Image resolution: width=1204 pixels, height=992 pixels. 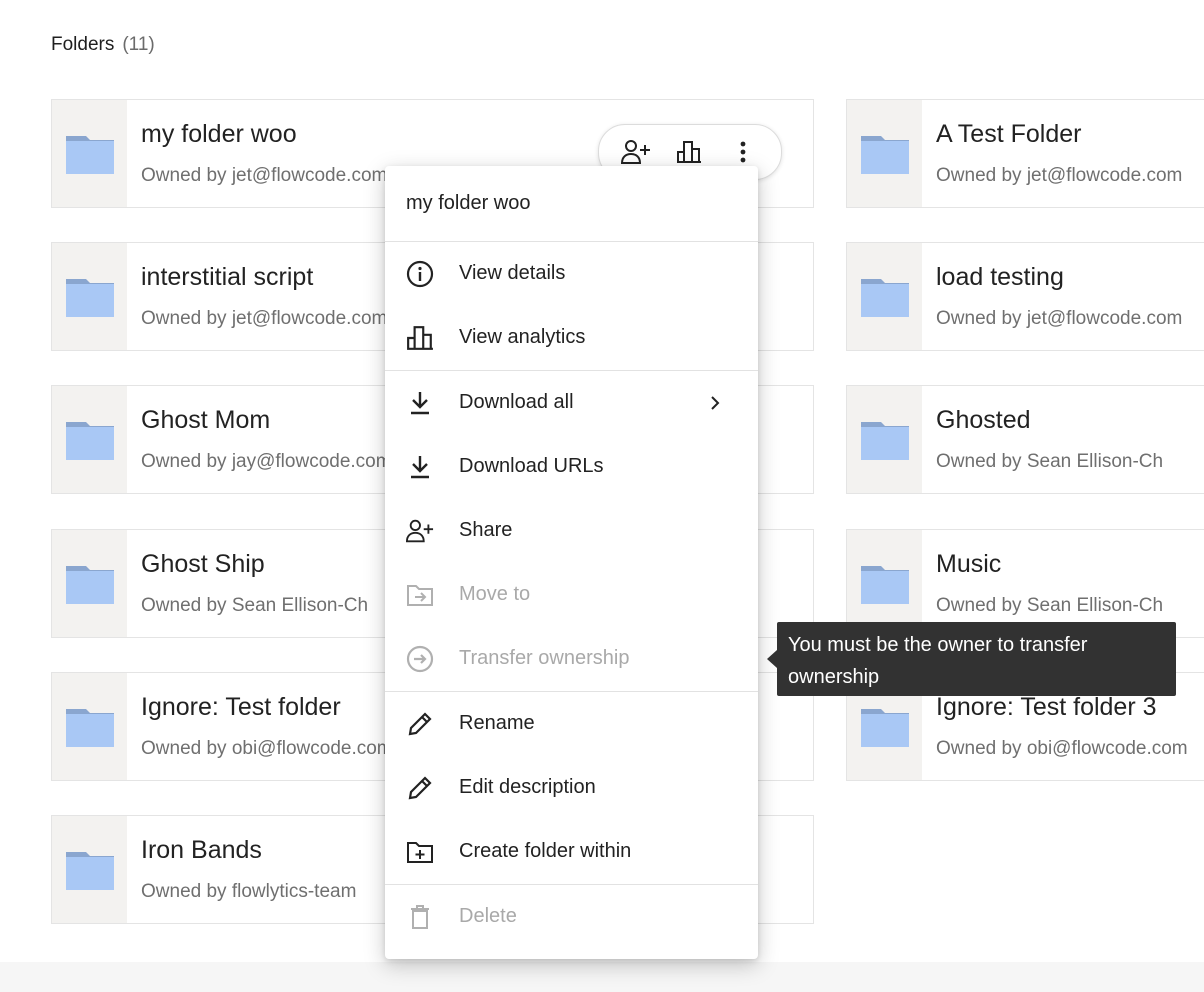 What do you see at coordinates (420, 917) in the screenshot?
I see `trash-icon` at bounding box center [420, 917].